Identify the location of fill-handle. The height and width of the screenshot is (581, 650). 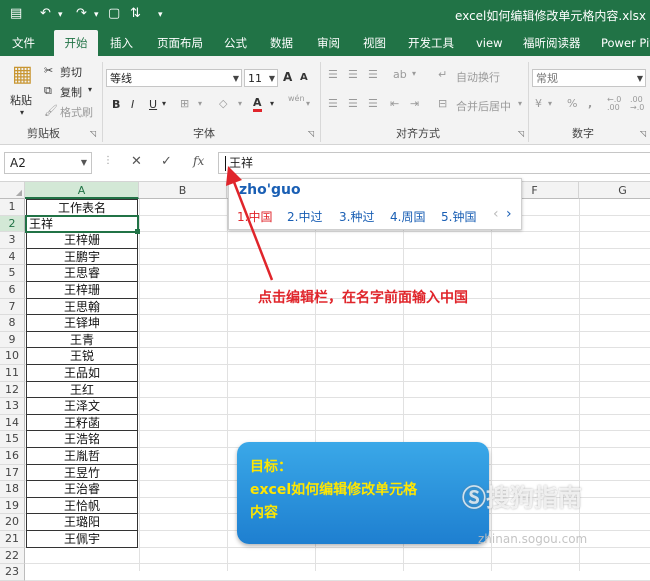
(137, 232).